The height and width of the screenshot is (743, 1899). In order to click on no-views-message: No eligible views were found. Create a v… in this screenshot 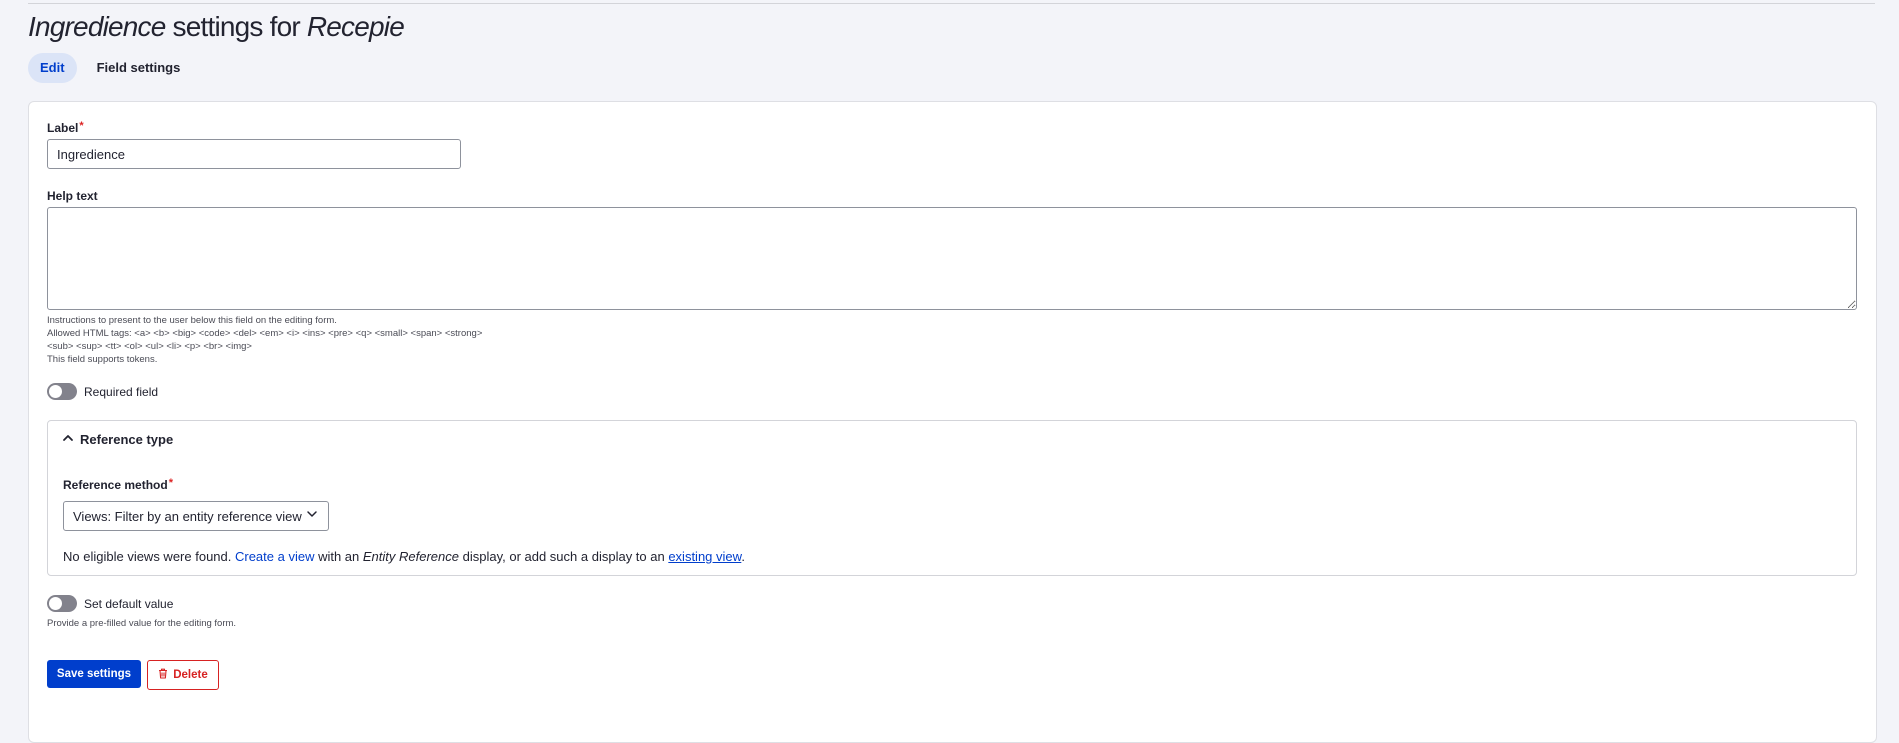, I will do `click(404, 556)`.